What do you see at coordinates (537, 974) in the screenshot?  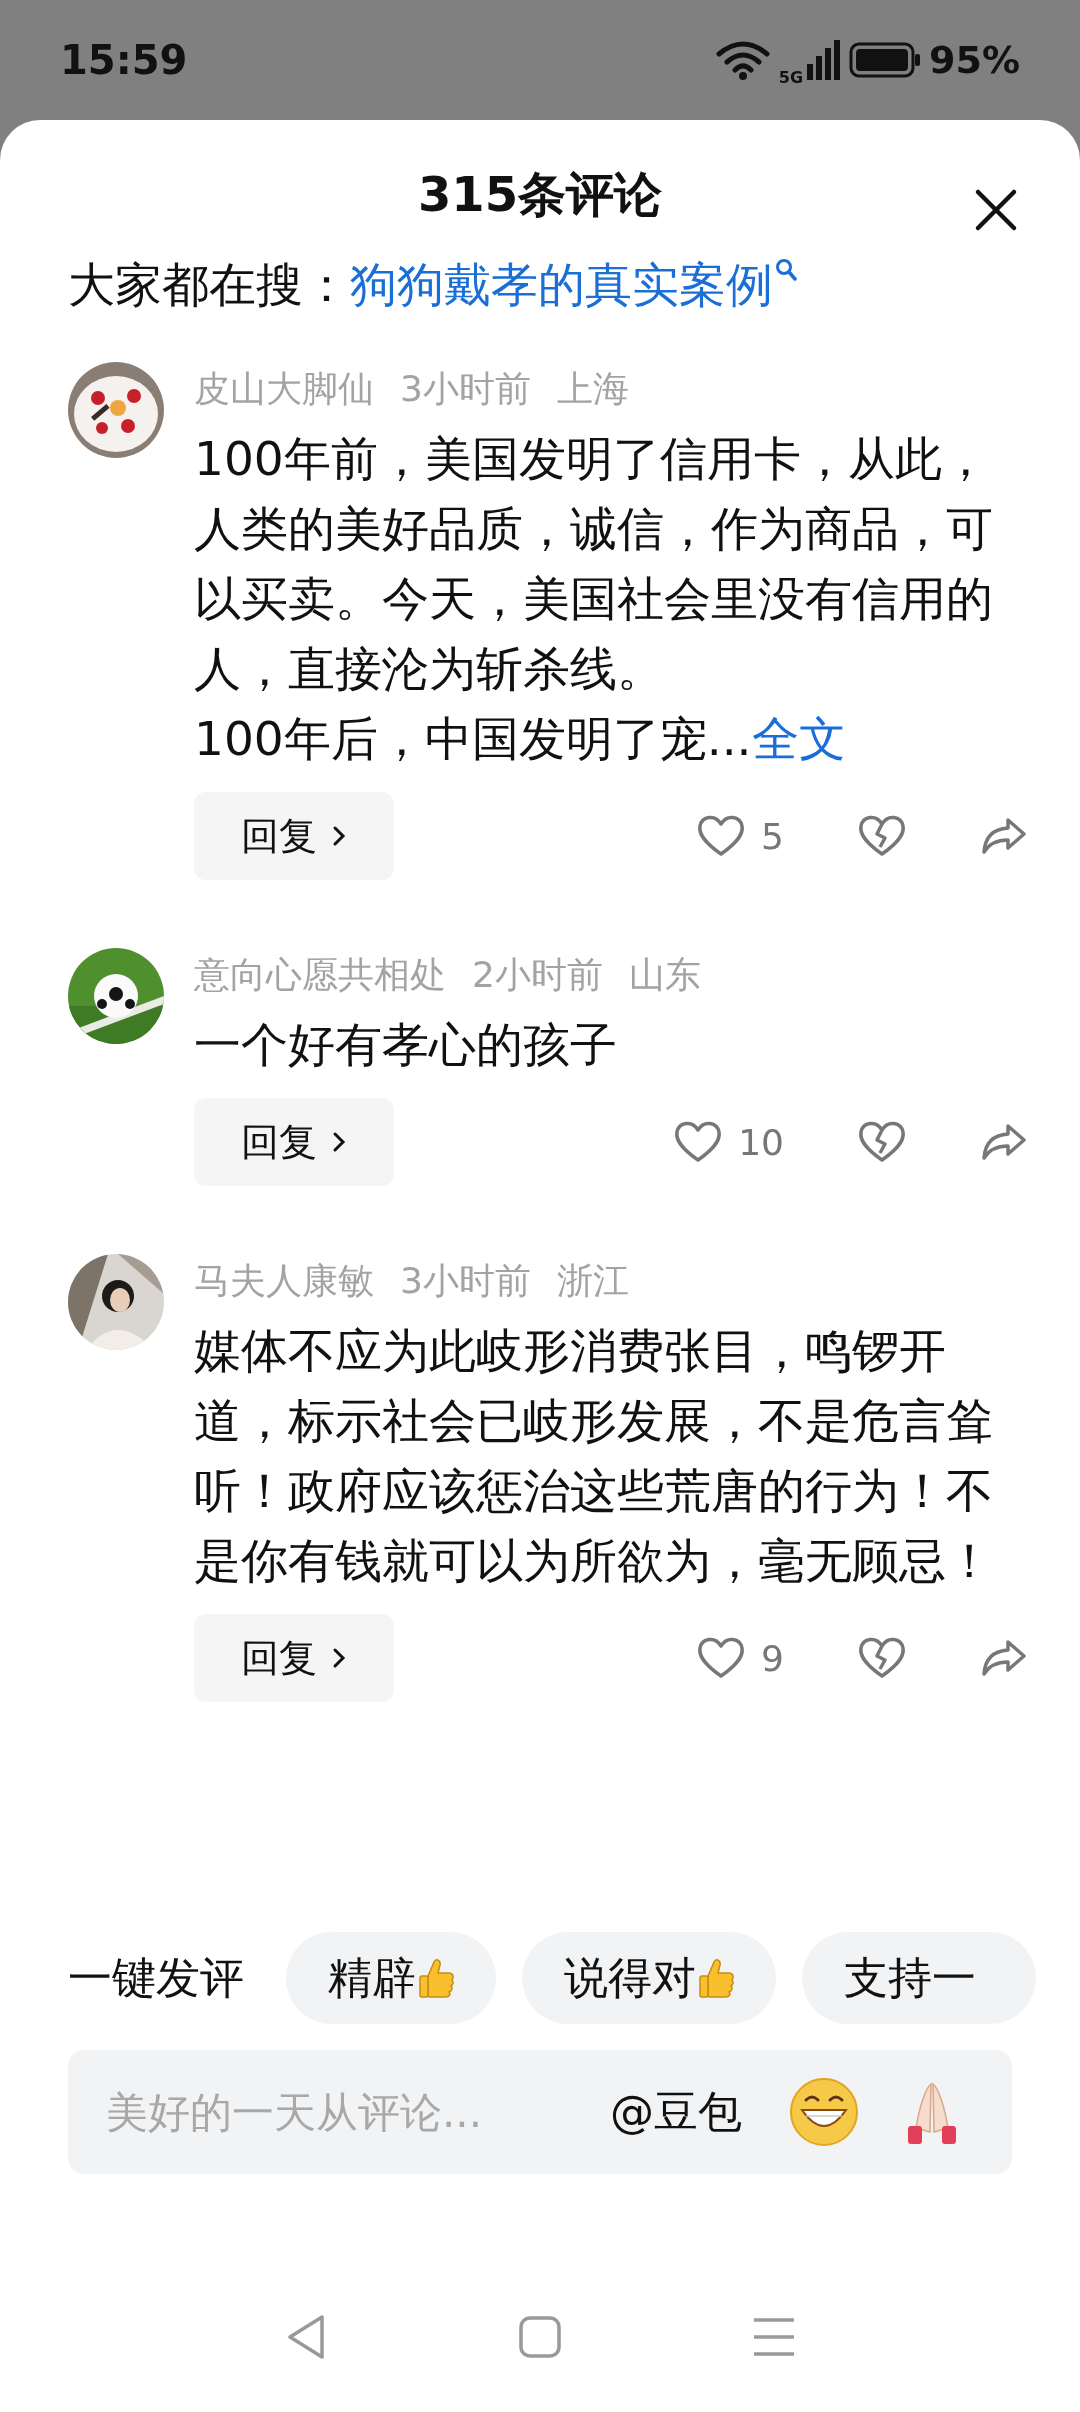 I see `comment-time: 2小时前` at bounding box center [537, 974].